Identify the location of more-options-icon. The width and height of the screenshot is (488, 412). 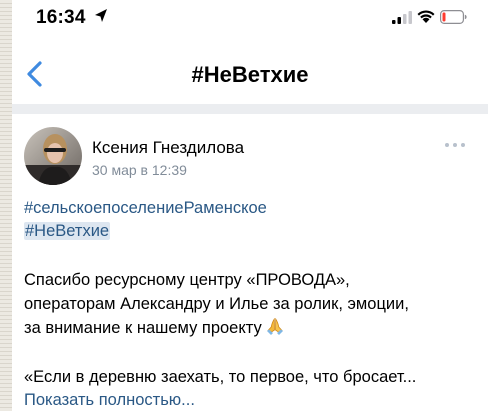
(455, 145).